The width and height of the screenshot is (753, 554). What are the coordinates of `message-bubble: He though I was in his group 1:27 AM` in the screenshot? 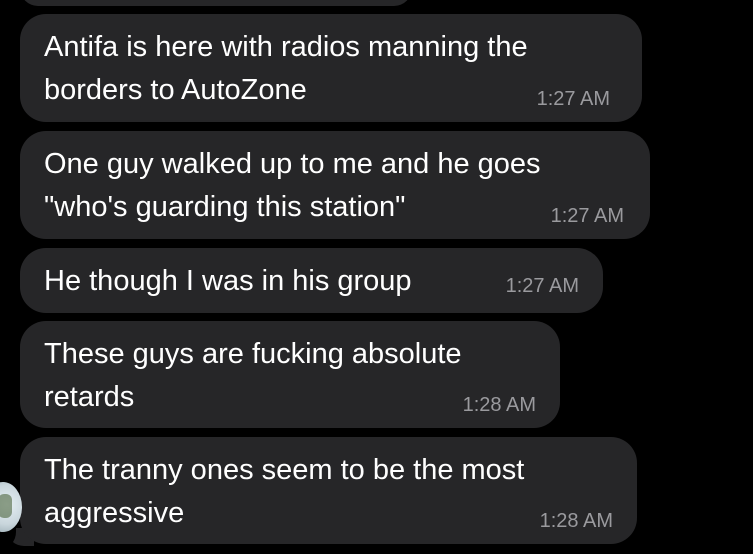 It's located at (311, 280).